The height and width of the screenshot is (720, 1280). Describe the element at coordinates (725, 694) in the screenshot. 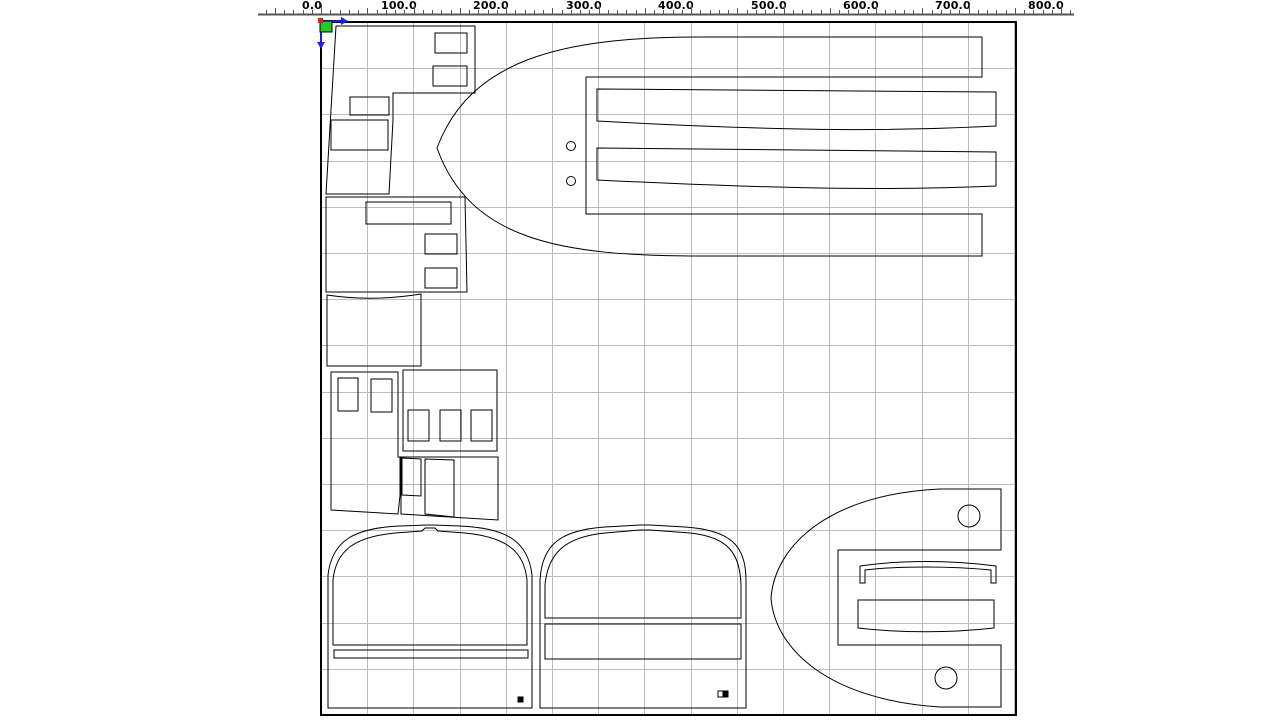

I see `part-bulkhead-middle-mark-fill` at that location.